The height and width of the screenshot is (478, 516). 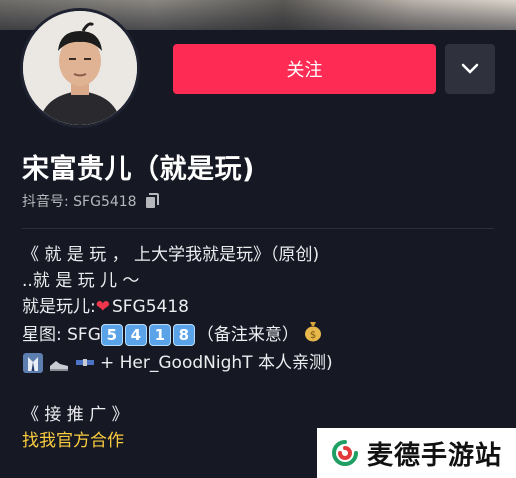 I want to click on chevron-down-icon, so click(x=470, y=68).